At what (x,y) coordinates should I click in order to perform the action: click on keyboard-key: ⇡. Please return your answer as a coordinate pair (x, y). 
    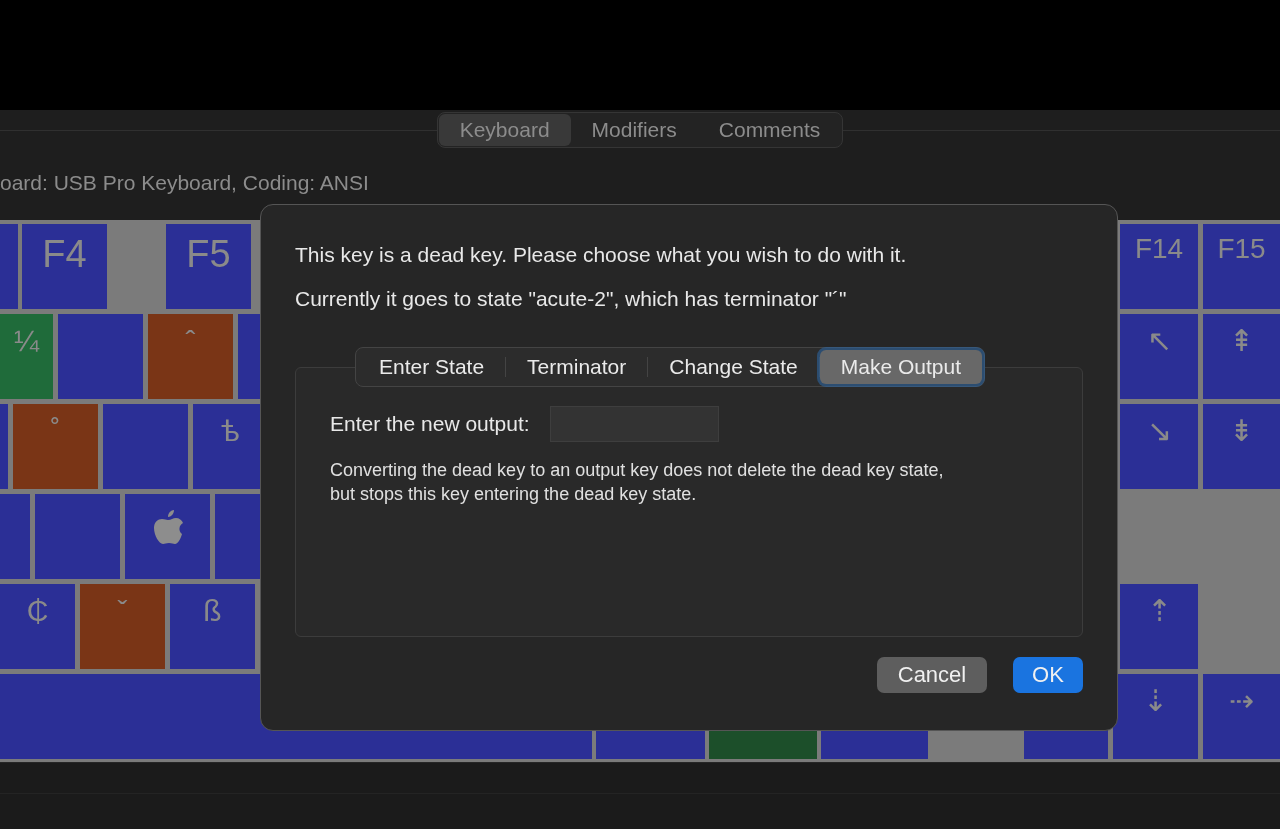
    Looking at the image, I should click on (1159, 626).